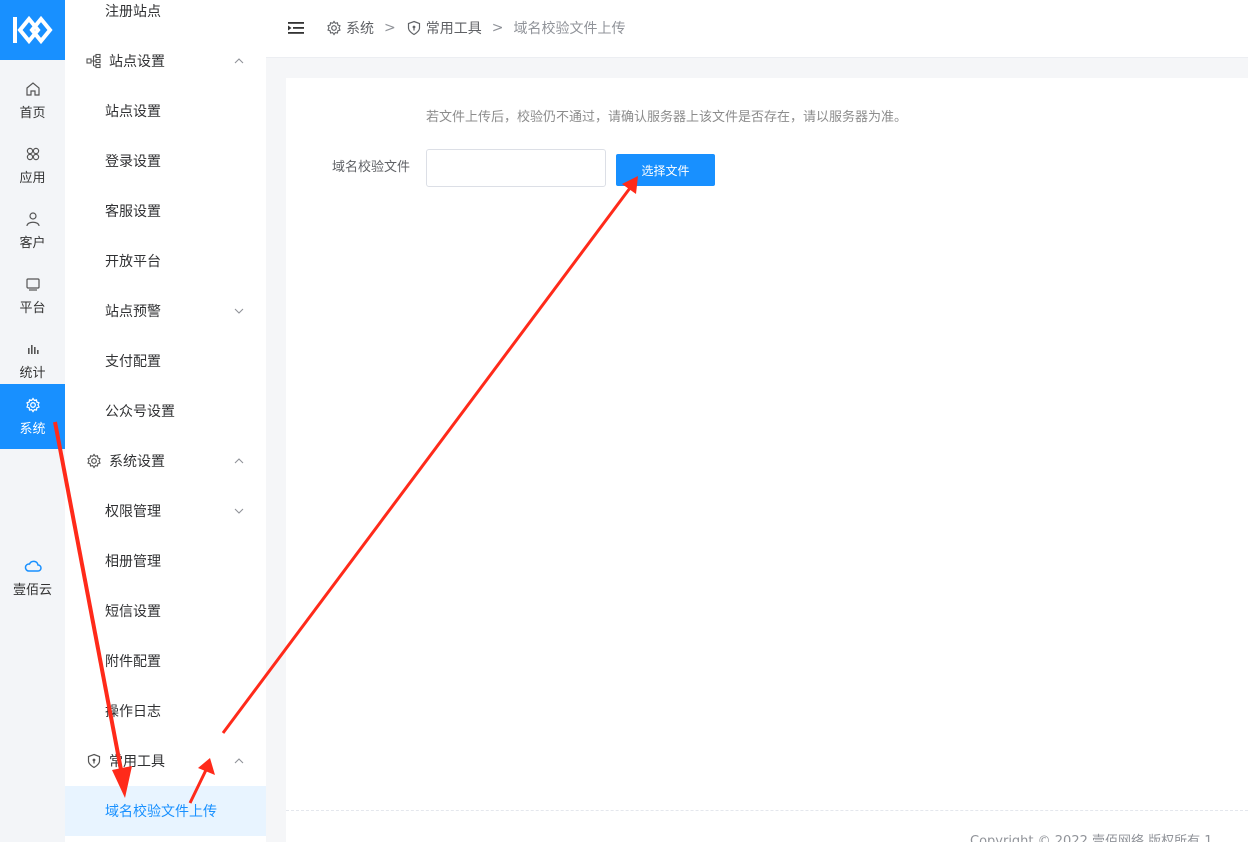 The height and width of the screenshot is (842, 1248). Describe the element at coordinates (33, 219) in the screenshot. I see `user-icon` at that location.